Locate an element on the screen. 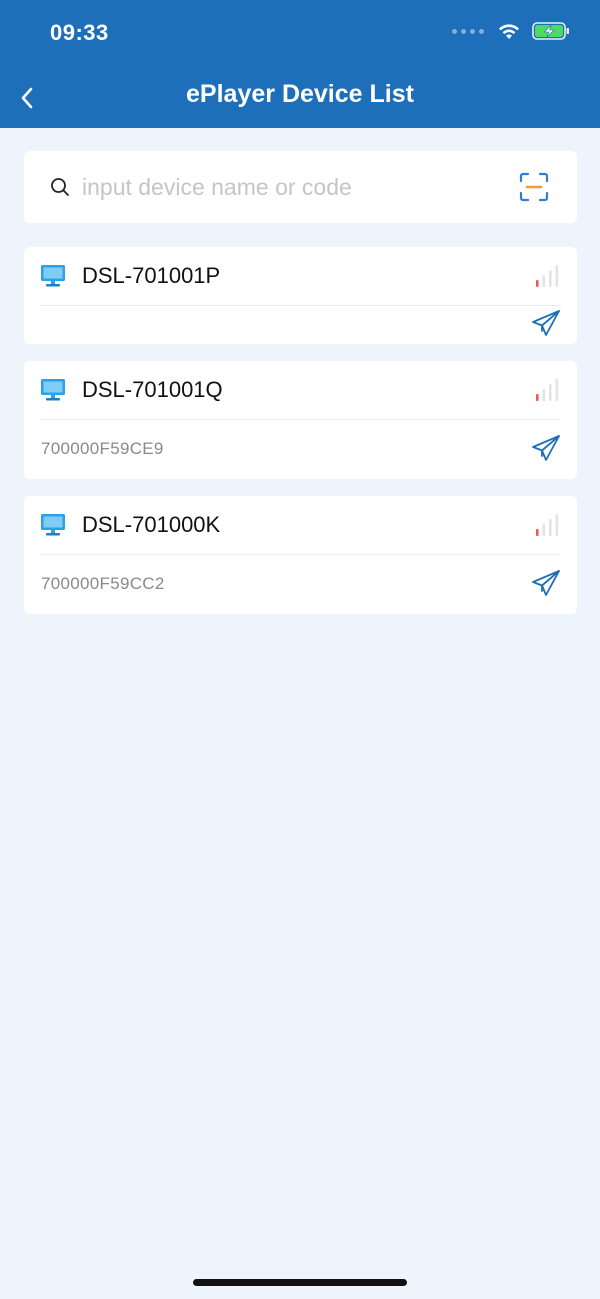 The image size is (600, 1299). device-card: DSL-701000K 700000F59CC2 is located at coordinates (300, 555).